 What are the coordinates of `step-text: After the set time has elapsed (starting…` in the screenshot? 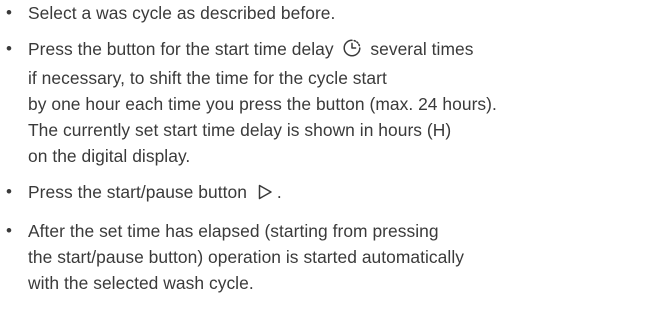 It's located at (233, 231).